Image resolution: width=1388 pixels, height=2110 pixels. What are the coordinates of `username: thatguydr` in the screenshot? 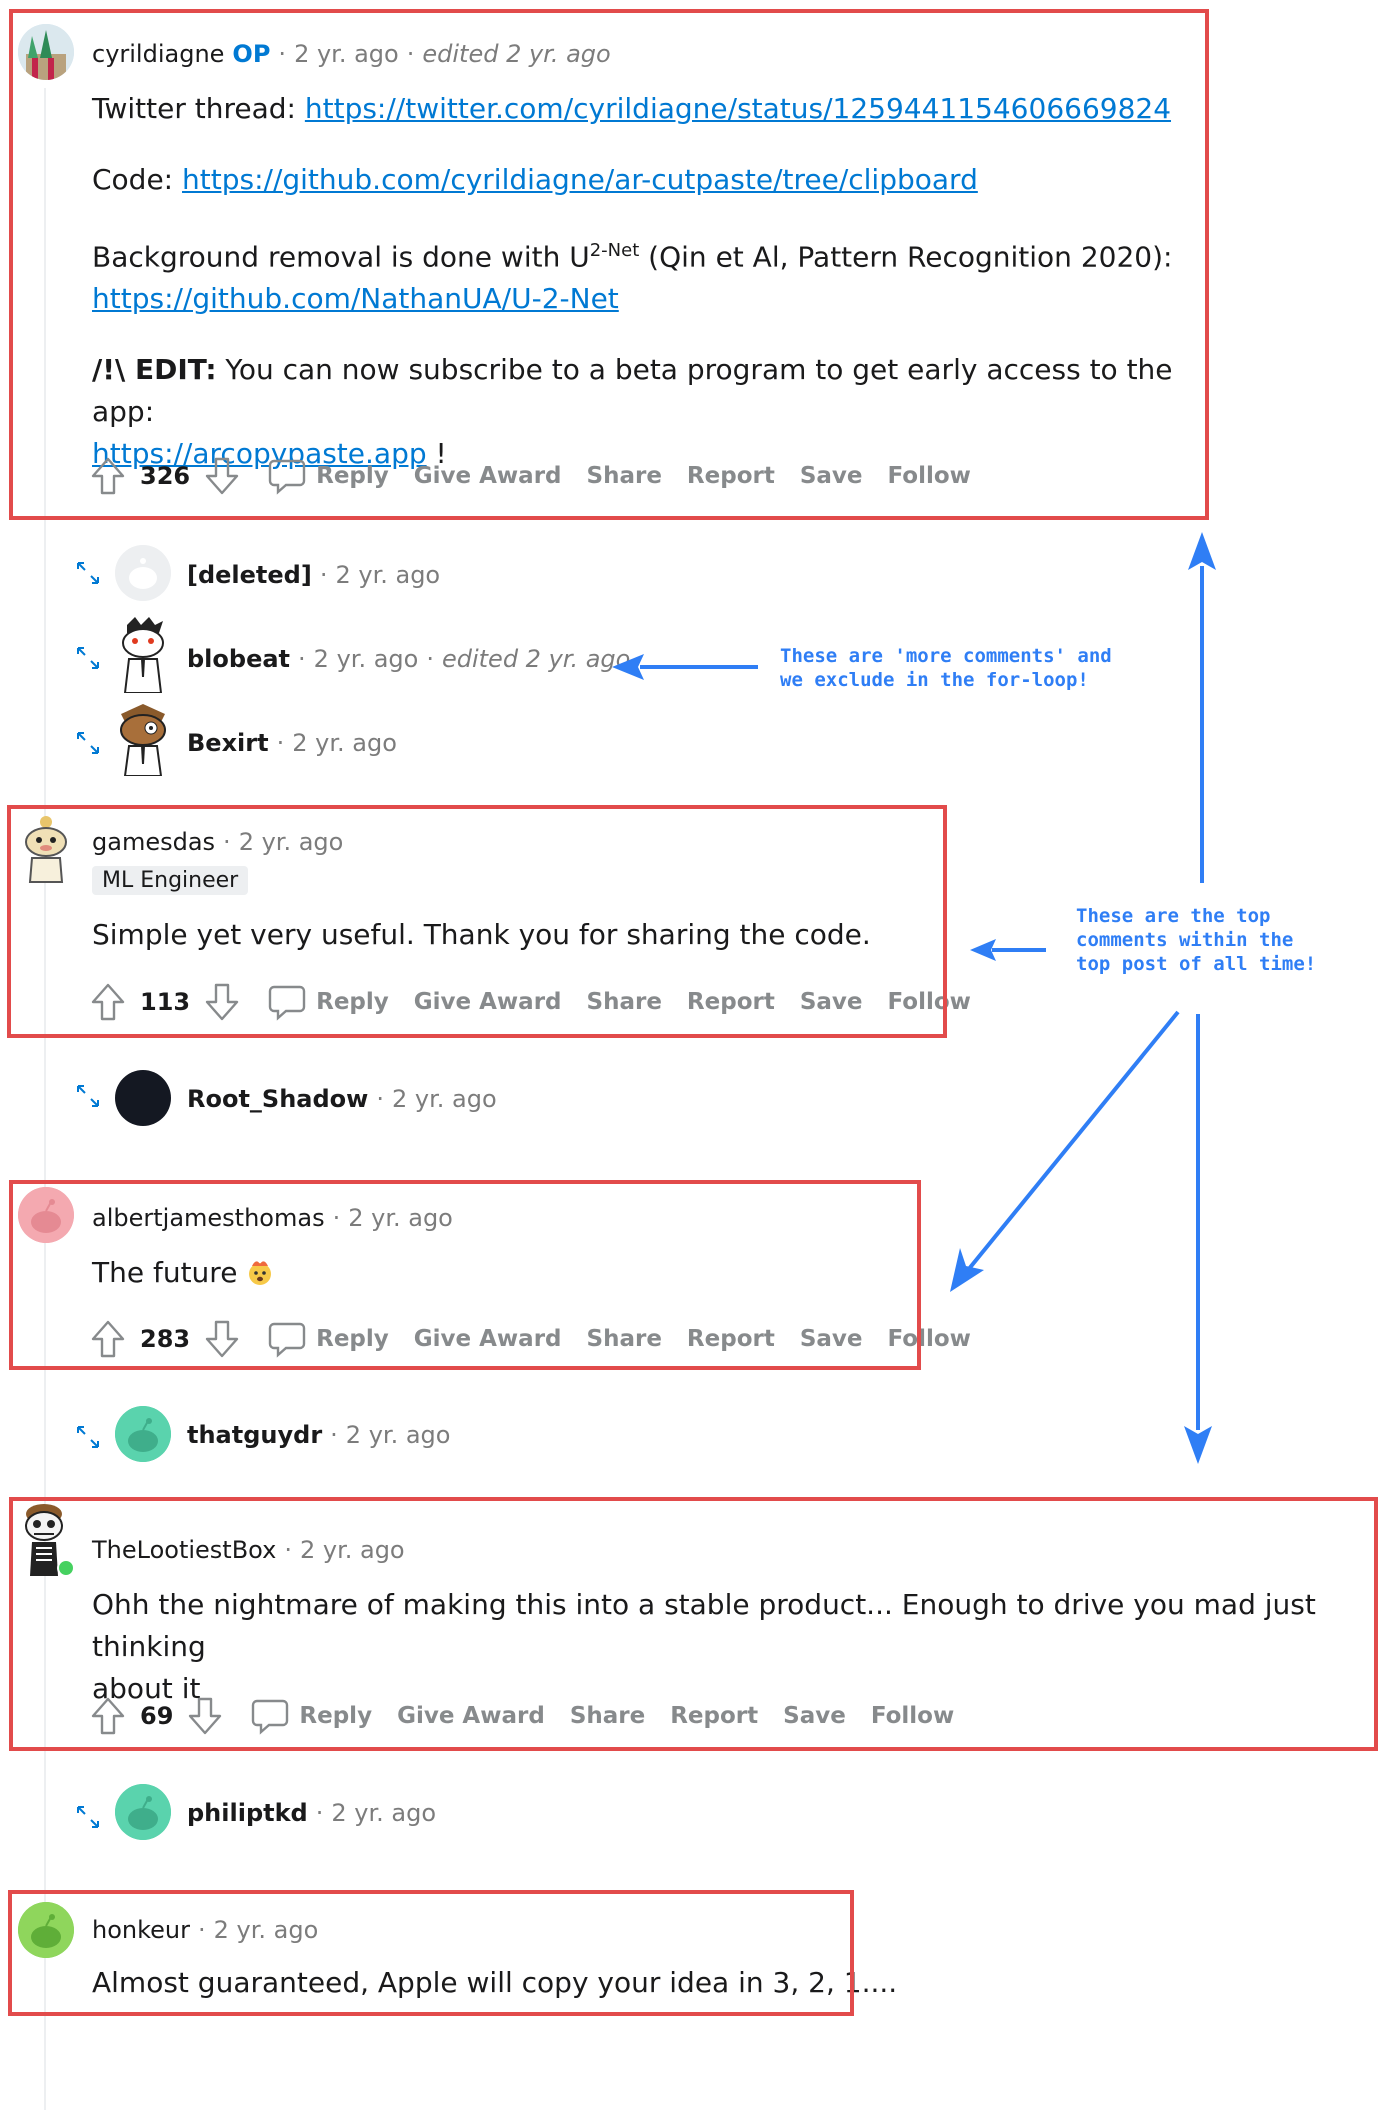 It's located at (254, 1435).